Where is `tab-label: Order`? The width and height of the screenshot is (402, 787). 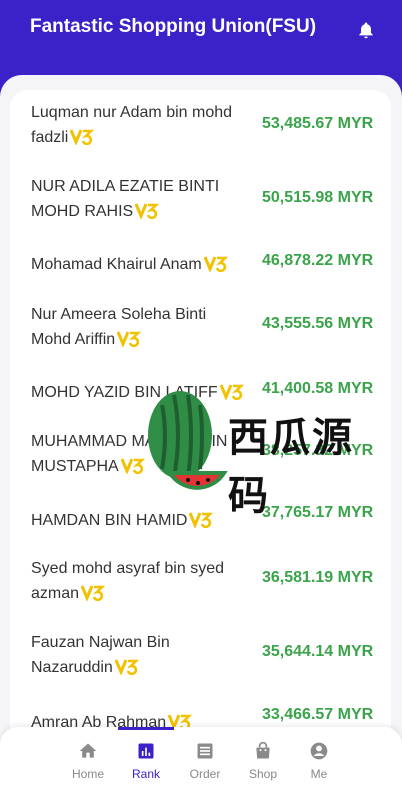 tab-label: Order is located at coordinates (205, 774).